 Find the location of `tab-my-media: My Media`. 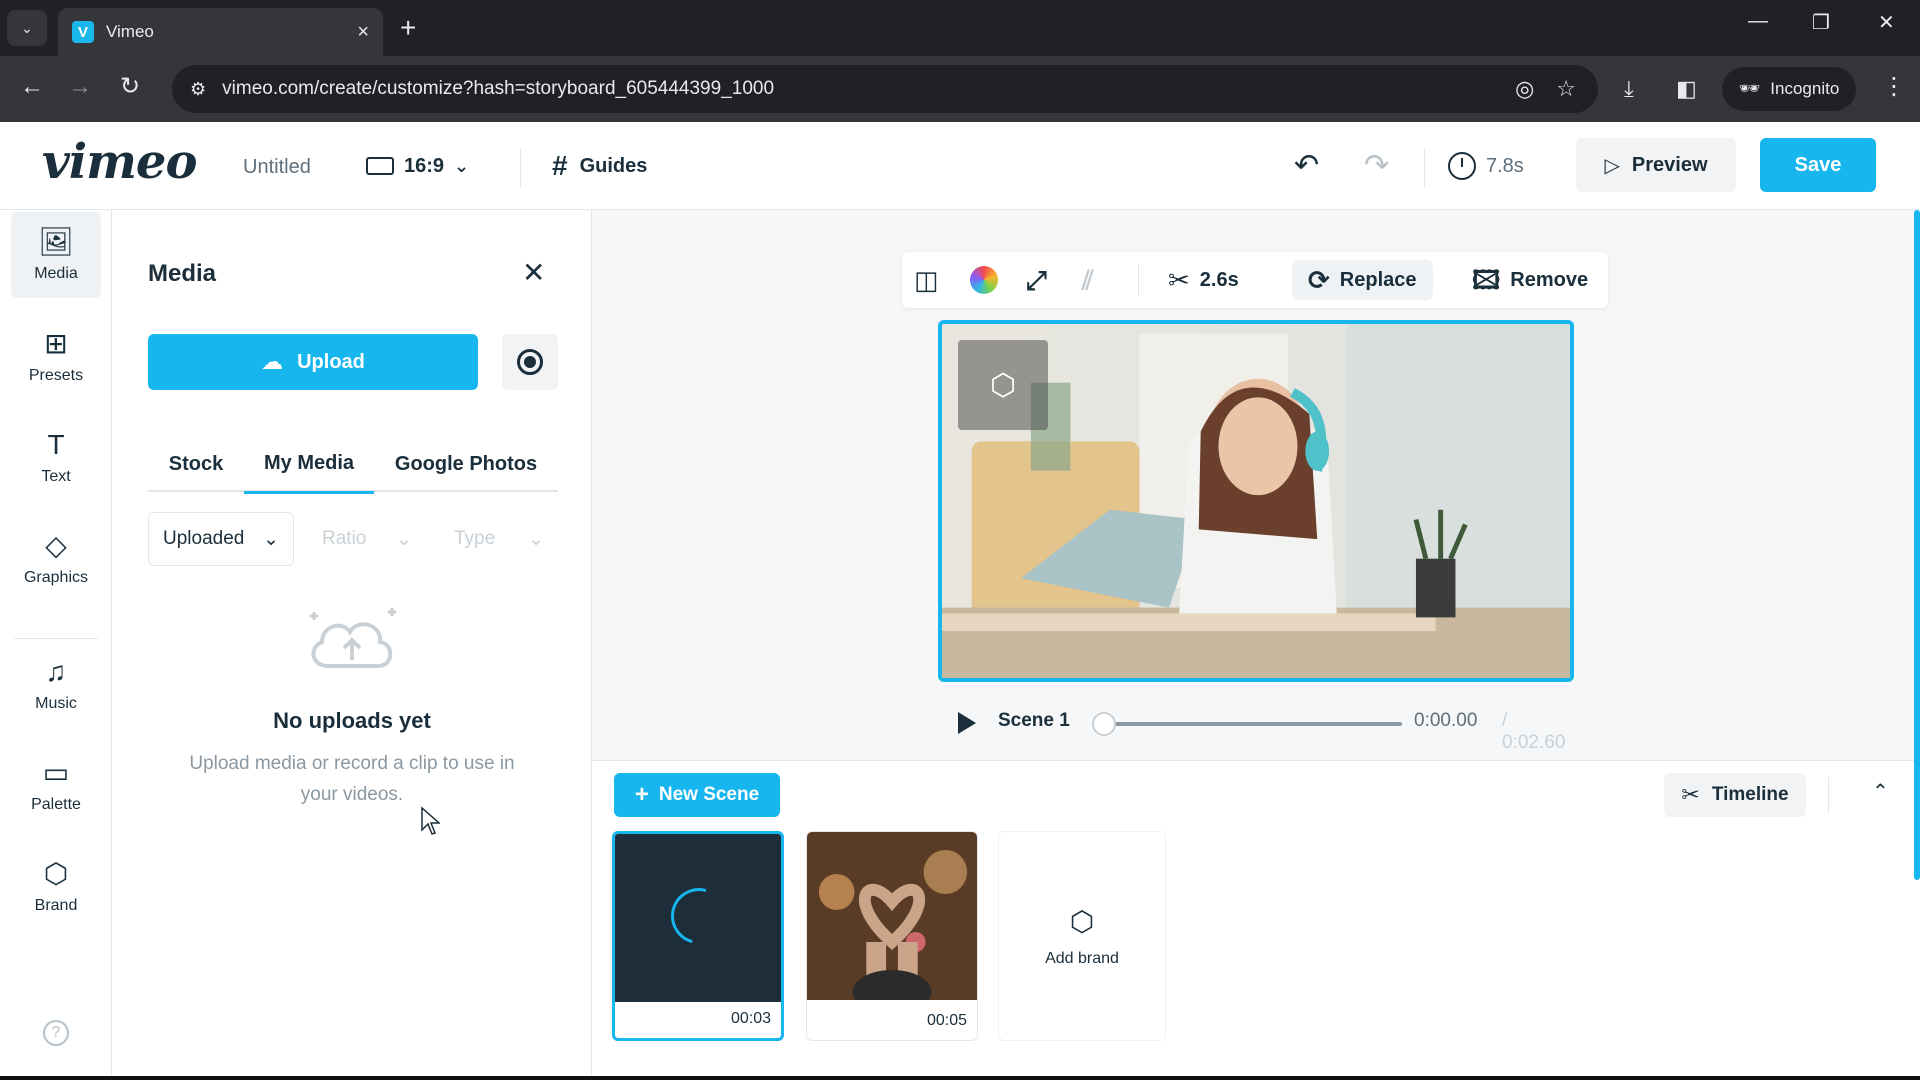

tab-my-media: My Media is located at coordinates (309, 465).